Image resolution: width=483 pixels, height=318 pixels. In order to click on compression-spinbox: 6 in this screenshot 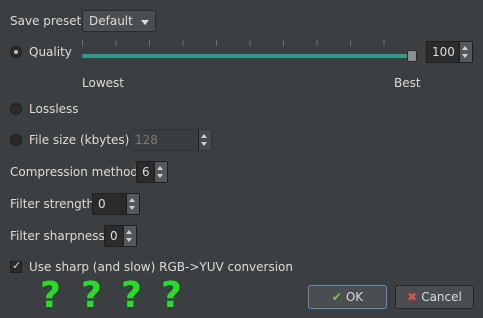, I will do `click(152, 172)`.